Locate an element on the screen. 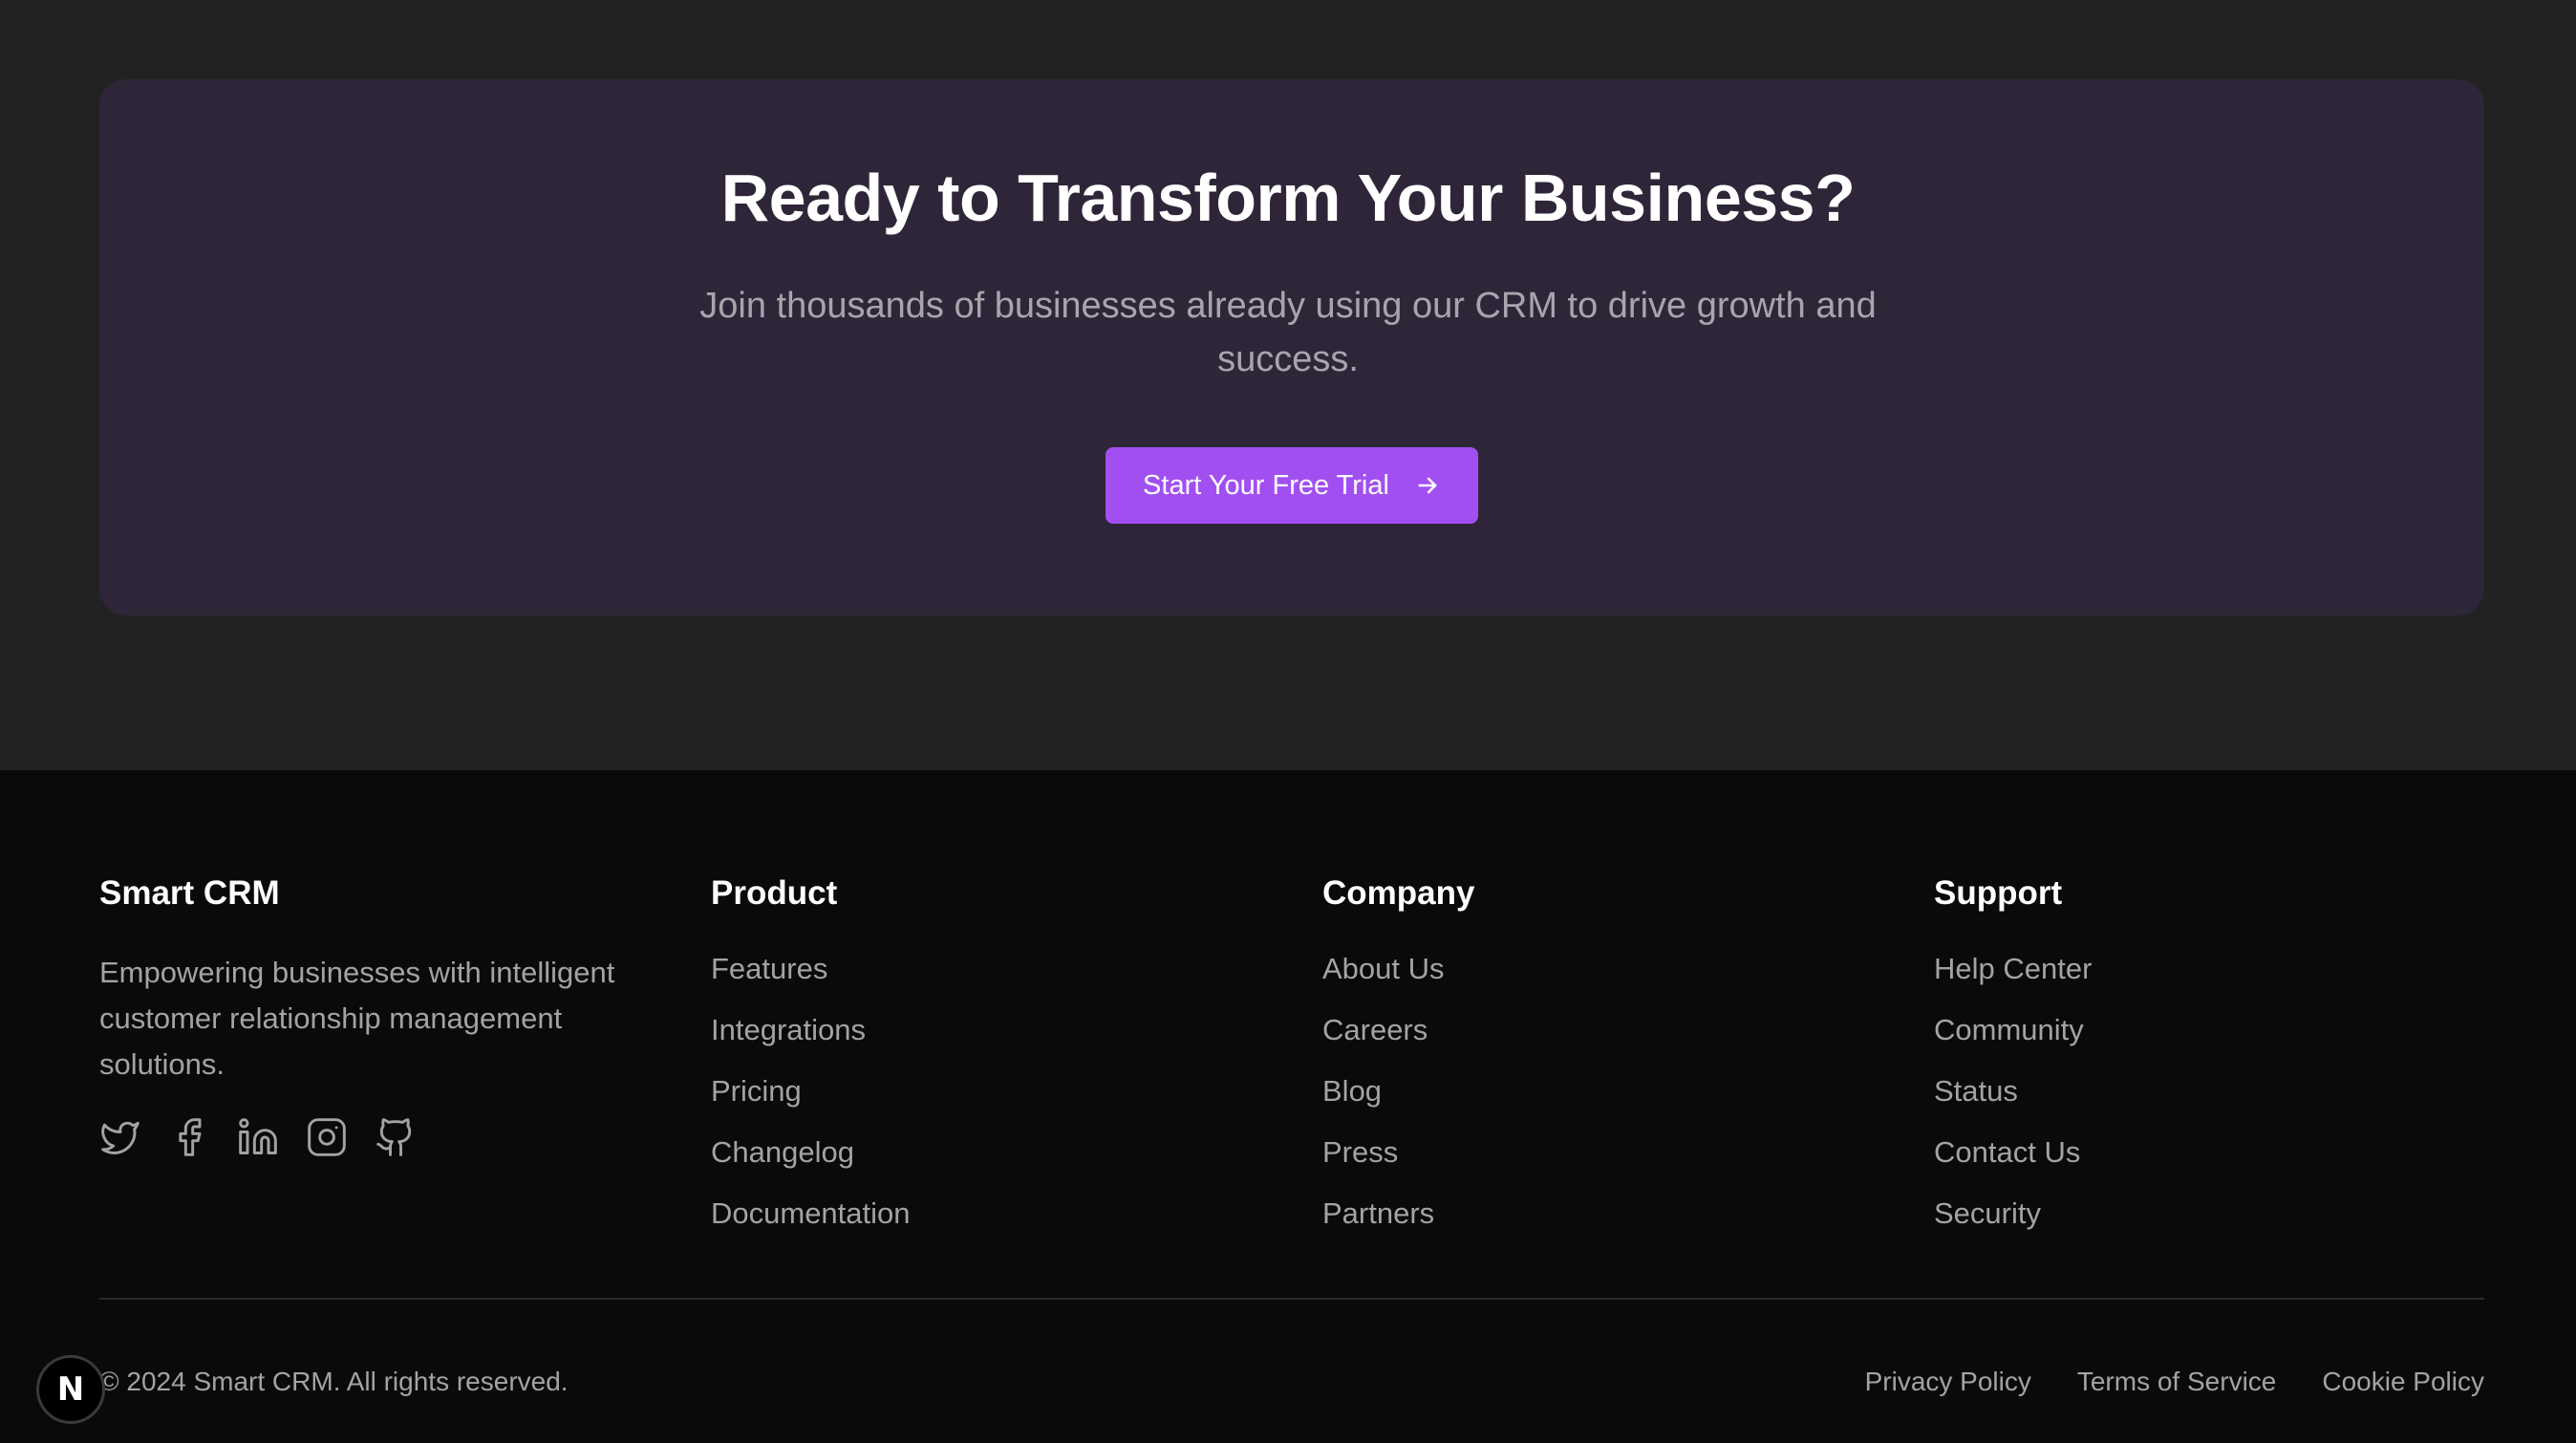 This screenshot has height=1443, width=2576. footer-link-integrations: Integrations is located at coordinates (978, 1030).